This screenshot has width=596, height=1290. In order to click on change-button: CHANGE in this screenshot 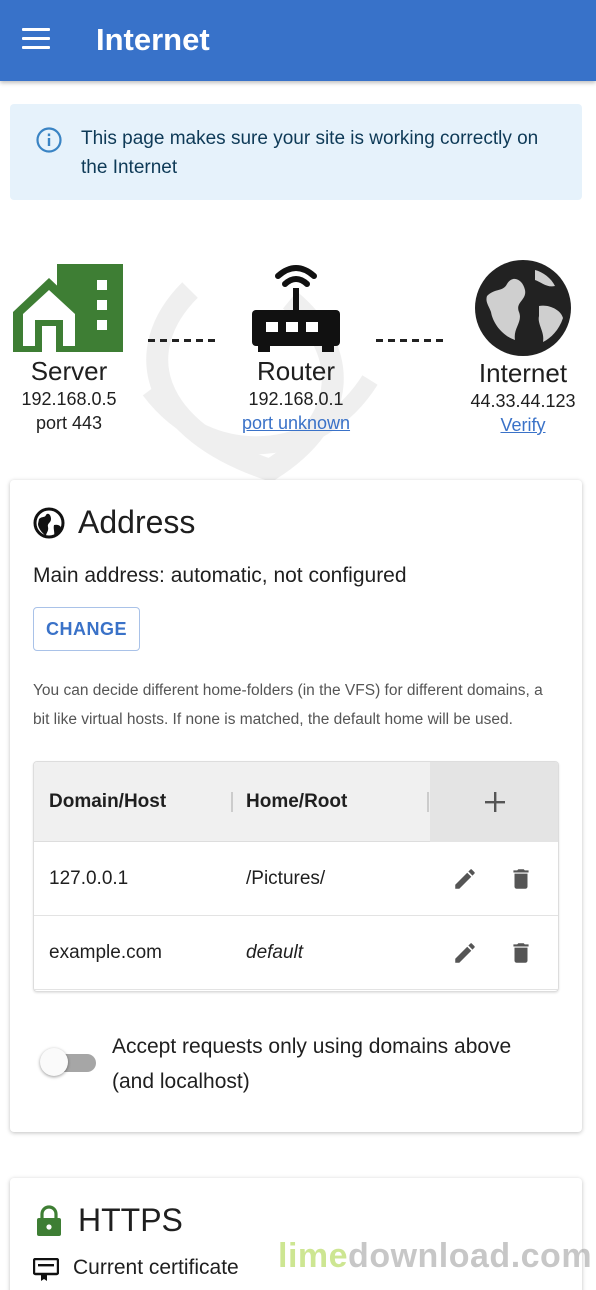, I will do `click(86, 629)`.